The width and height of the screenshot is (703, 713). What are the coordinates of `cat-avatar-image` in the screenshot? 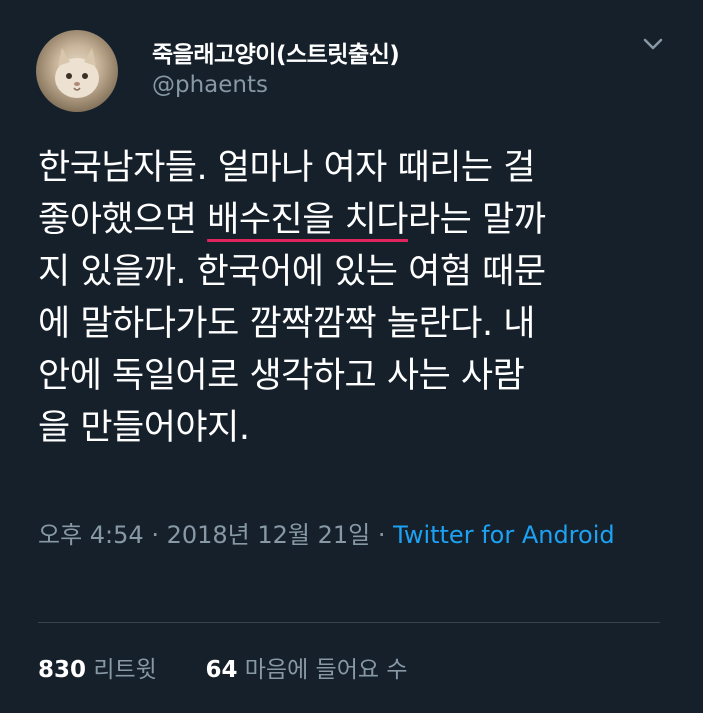 It's located at (77, 73).